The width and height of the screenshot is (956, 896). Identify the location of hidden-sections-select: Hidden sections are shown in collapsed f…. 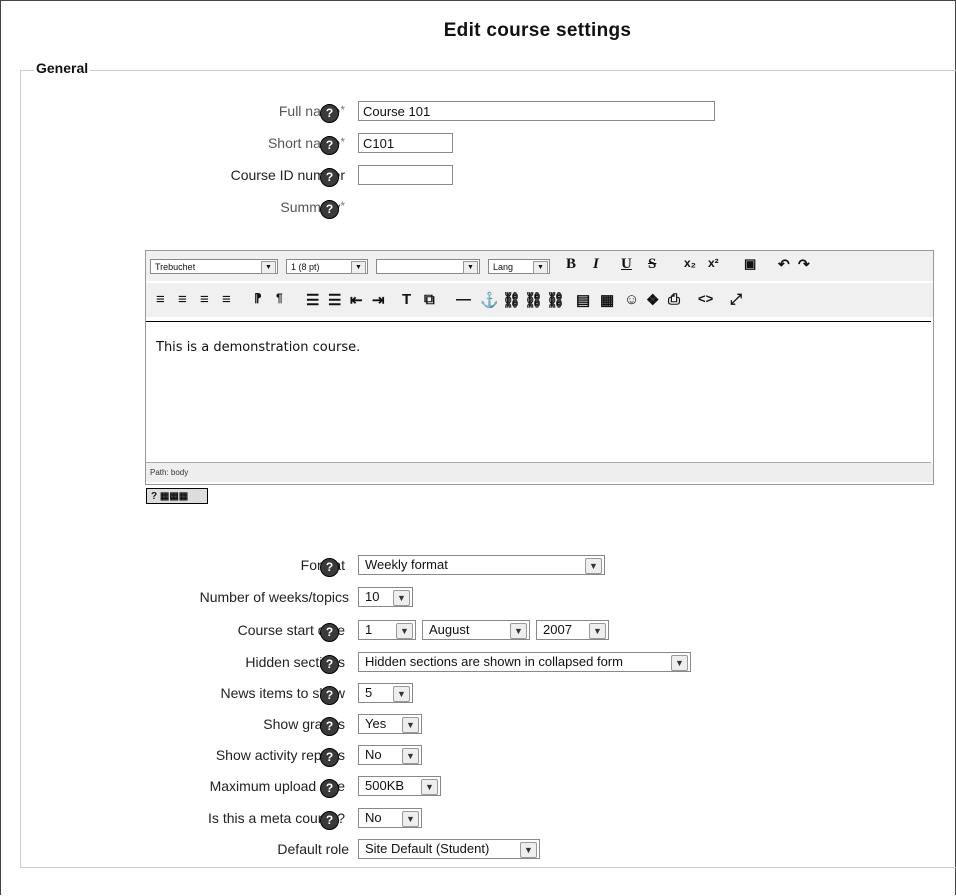
(524, 662).